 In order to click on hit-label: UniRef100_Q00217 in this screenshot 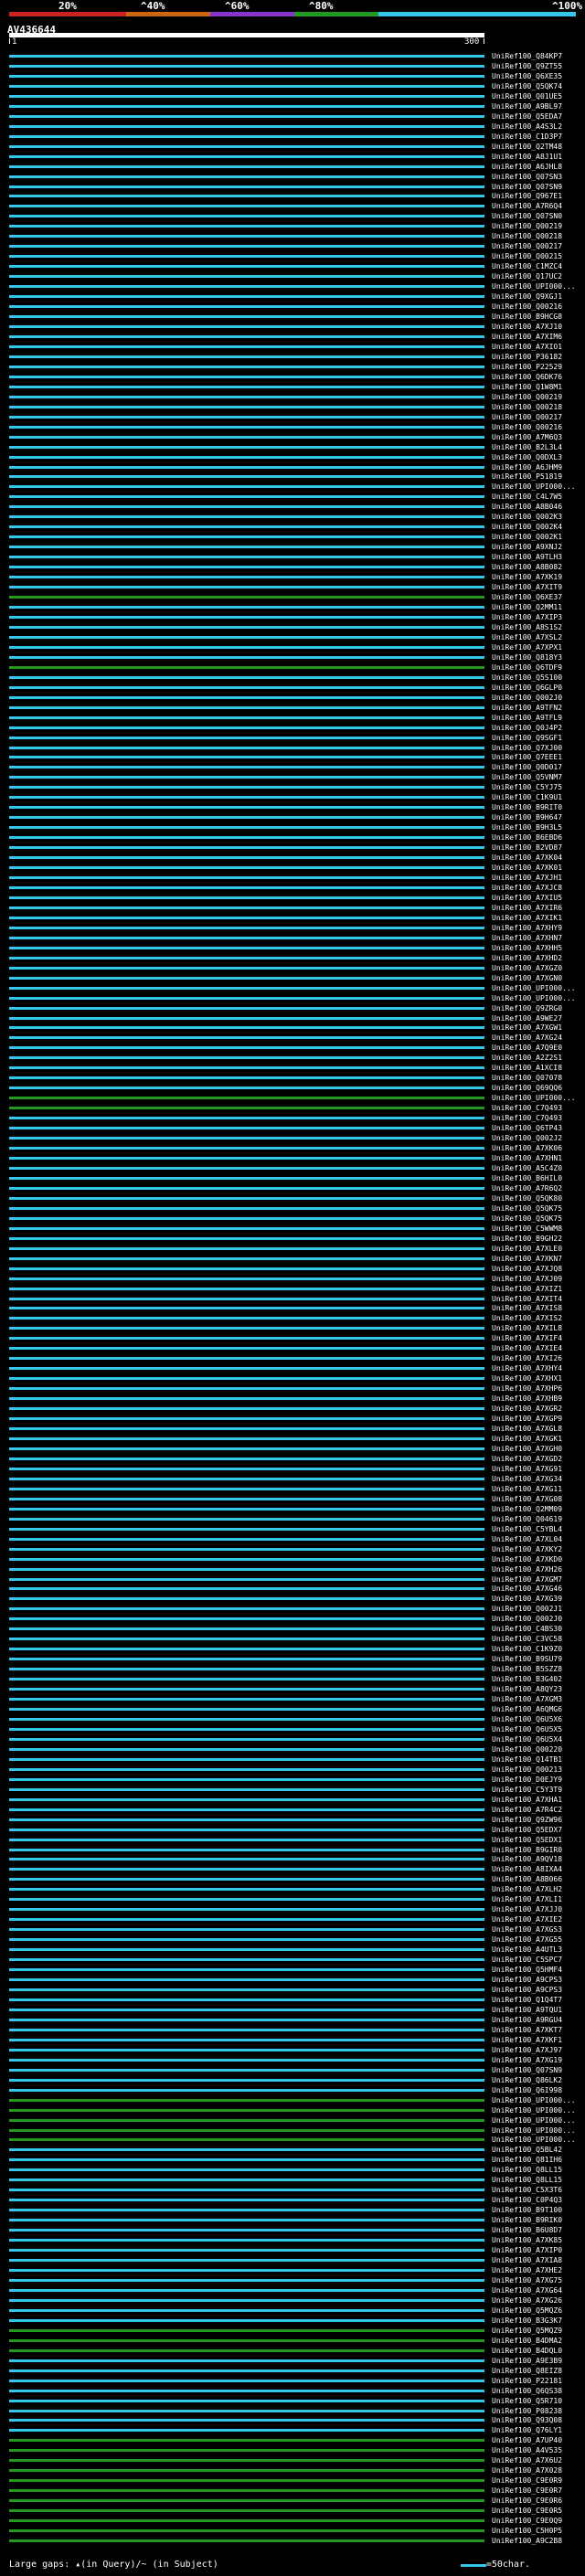, I will do `click(527, 417)`.